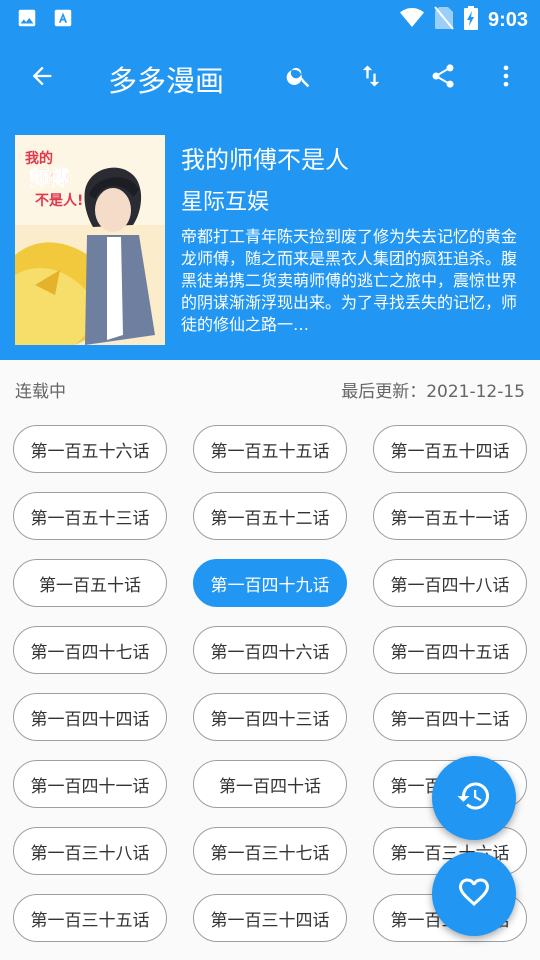 This screenshot has height=960, width=540. I want to click on chapter-chip: 第一百四十九话, so click(270, 583).